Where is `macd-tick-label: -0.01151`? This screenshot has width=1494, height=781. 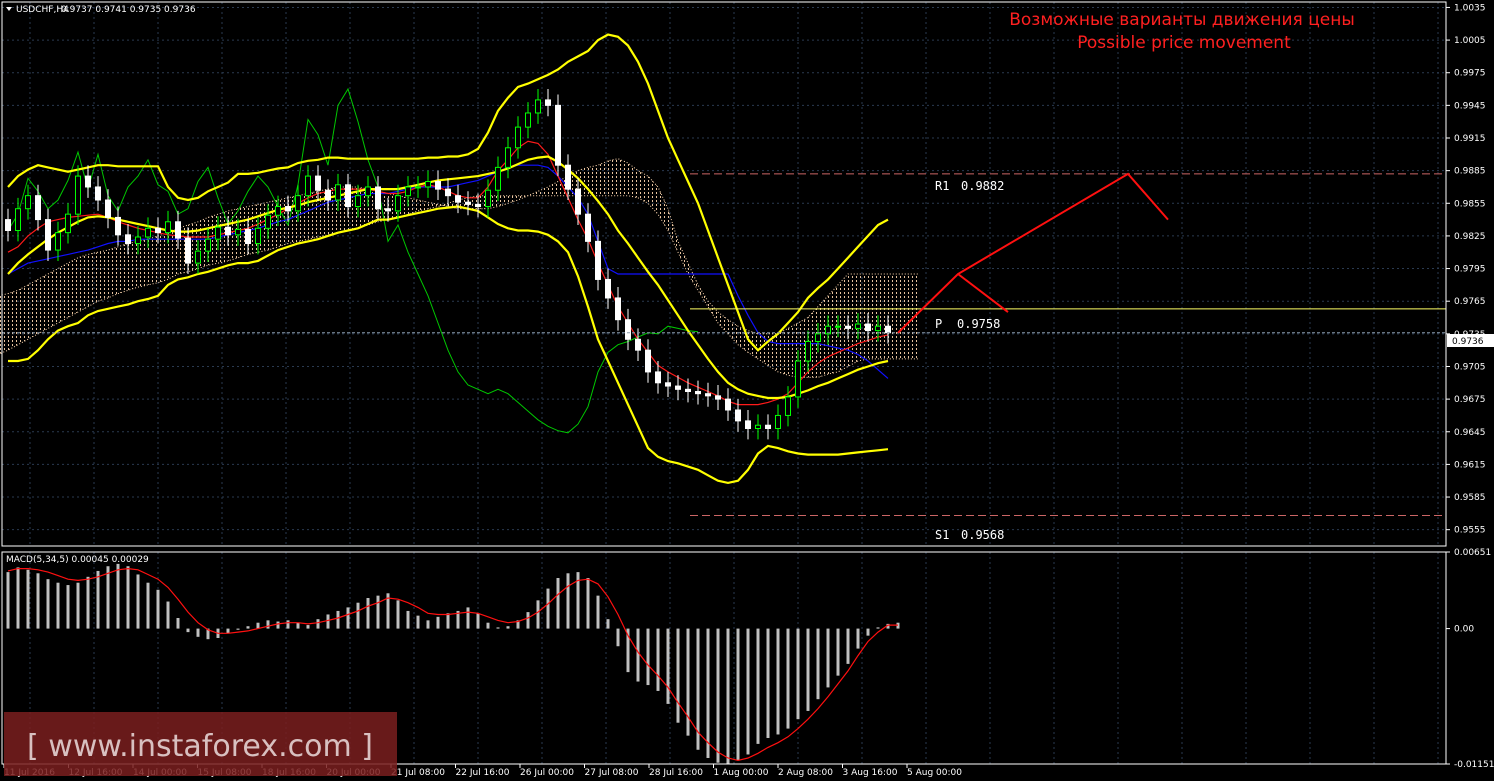 macd-tick-label: -0.01151 is located at coordinates (1474, 765).